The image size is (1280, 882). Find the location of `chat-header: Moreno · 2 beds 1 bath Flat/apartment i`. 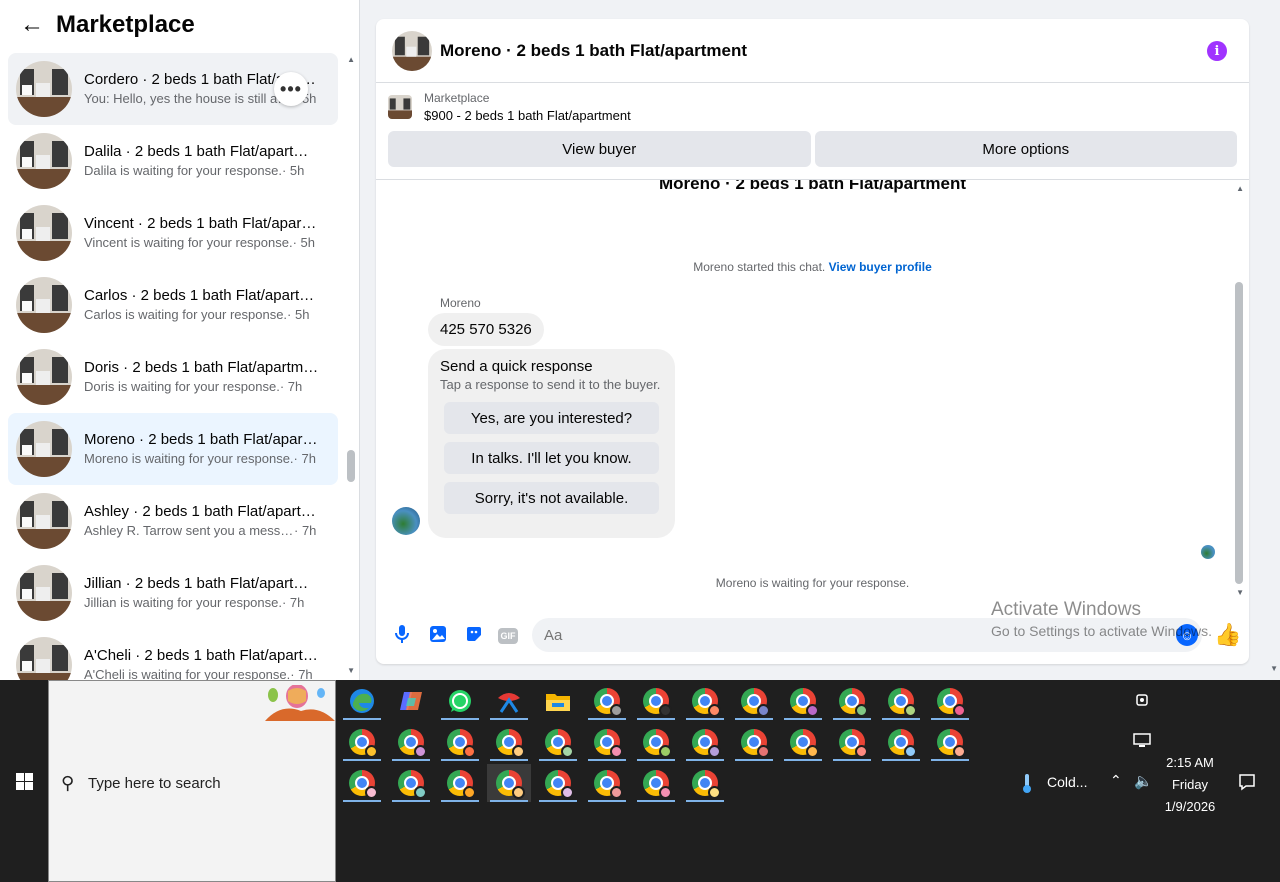

chat-header: Moreno · 2 beds 1 bath Flat/apartment i is located at coordinates (812, 51).